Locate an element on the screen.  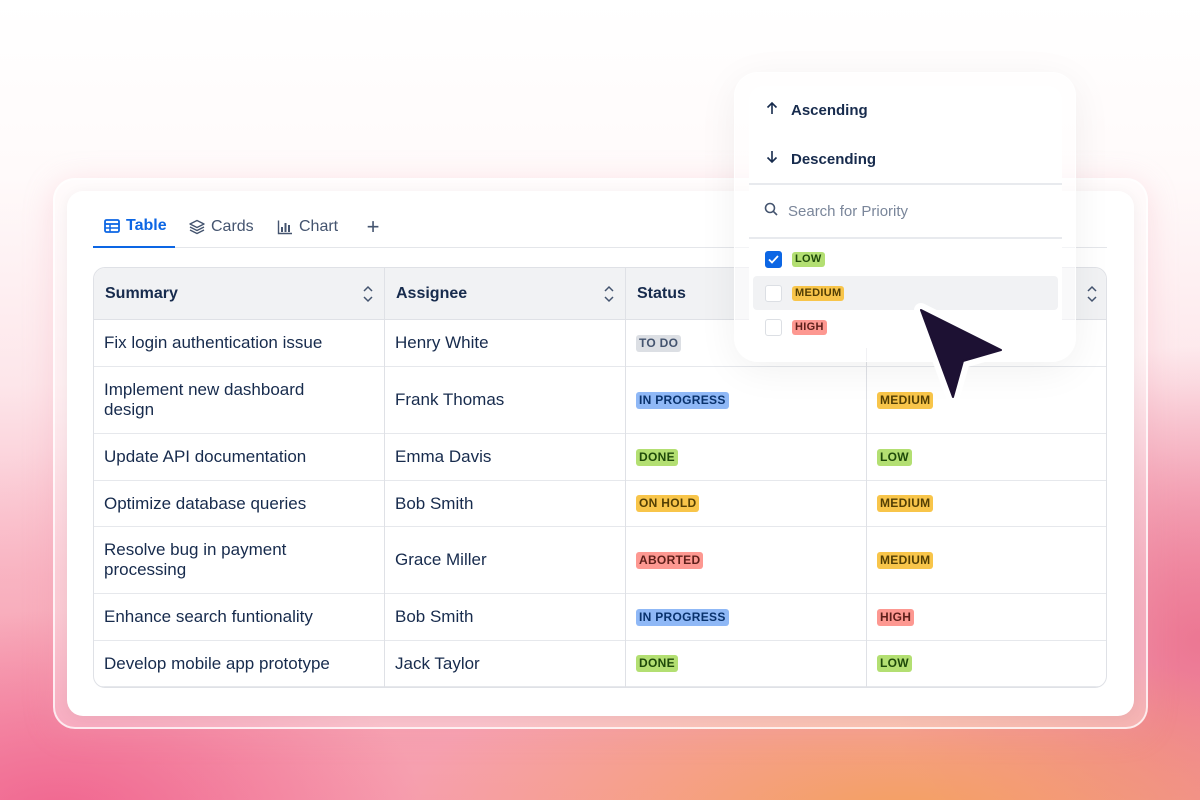
summary-cell: Resolve bug in payment processing is located at coordinates (239, 560).